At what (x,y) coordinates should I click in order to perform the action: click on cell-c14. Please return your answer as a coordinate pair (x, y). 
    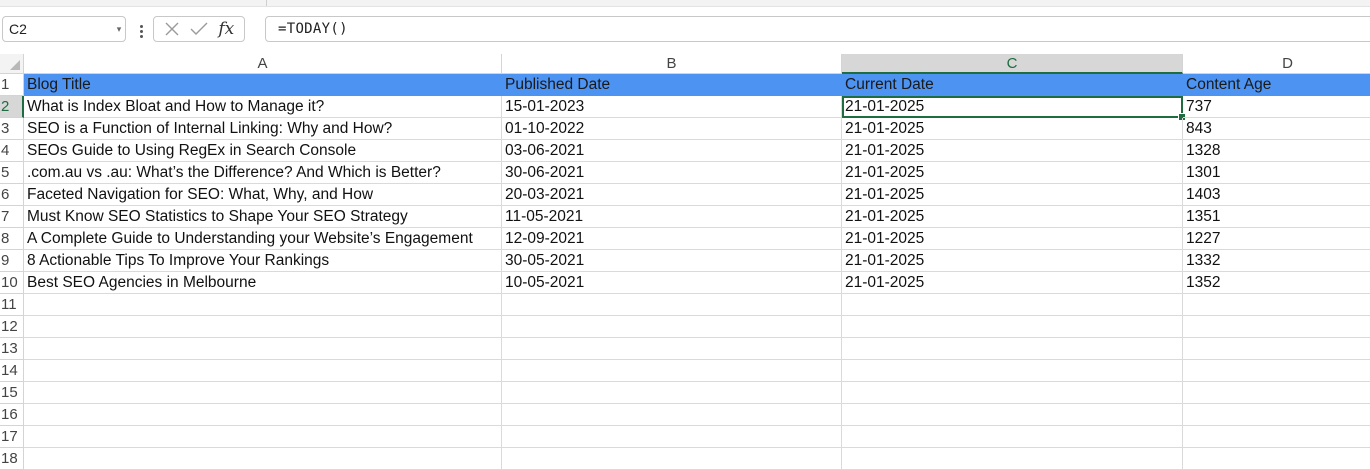
    Looking at the image, I should click on (1012, 371).